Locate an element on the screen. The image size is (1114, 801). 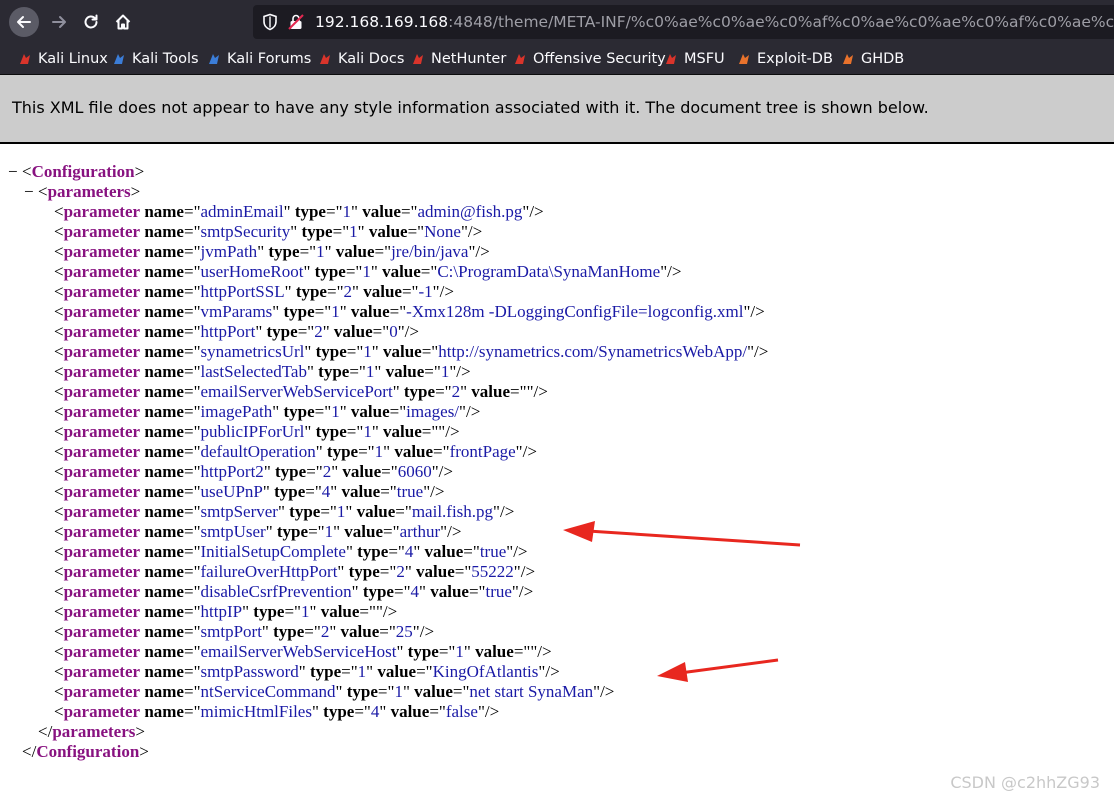
attr-value: httpIP is located at coordinates (221, 611).